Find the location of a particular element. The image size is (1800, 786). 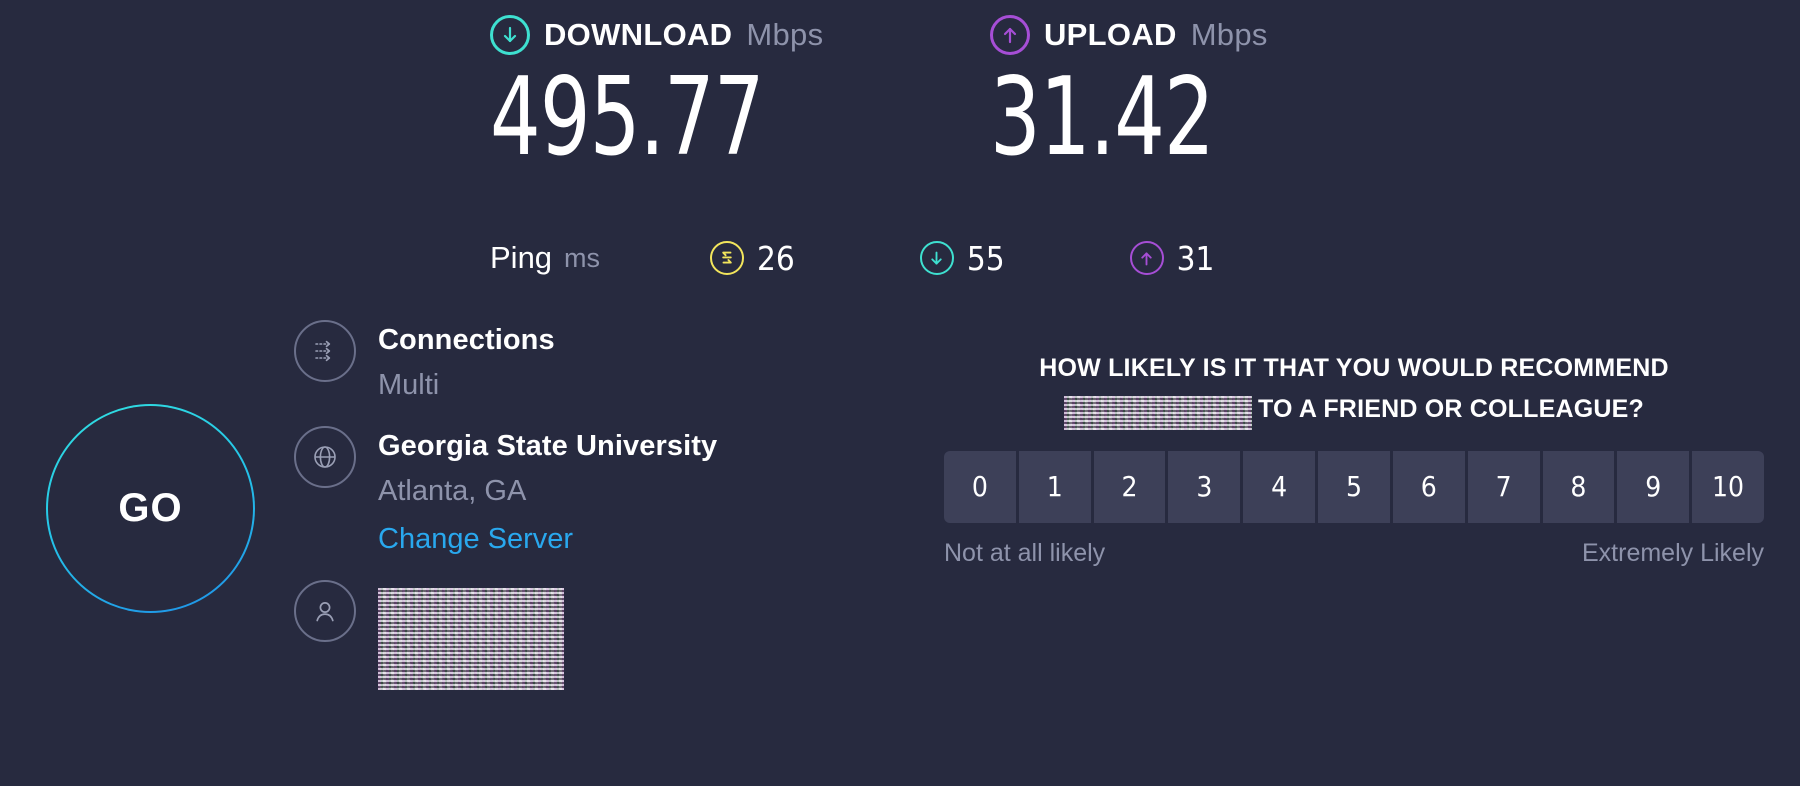

connections-body: Connections Multi is located at coordinates (466, 362).